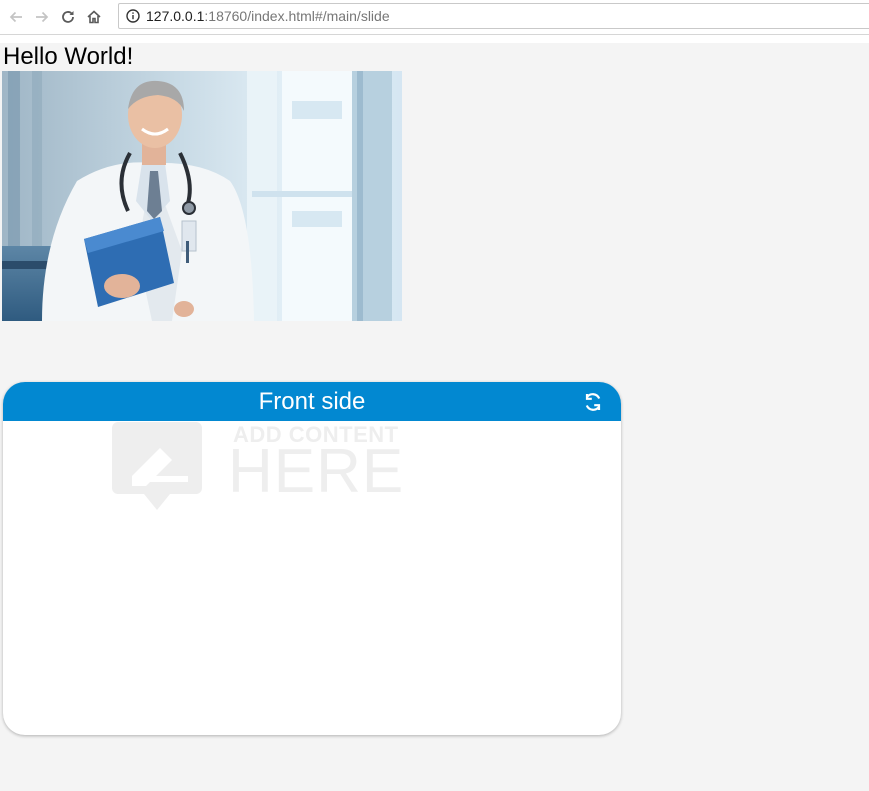 The image size is (869, 791). Describe the element at coordinates (133, 16) in the screenshot. I see `info-icon` at that location.